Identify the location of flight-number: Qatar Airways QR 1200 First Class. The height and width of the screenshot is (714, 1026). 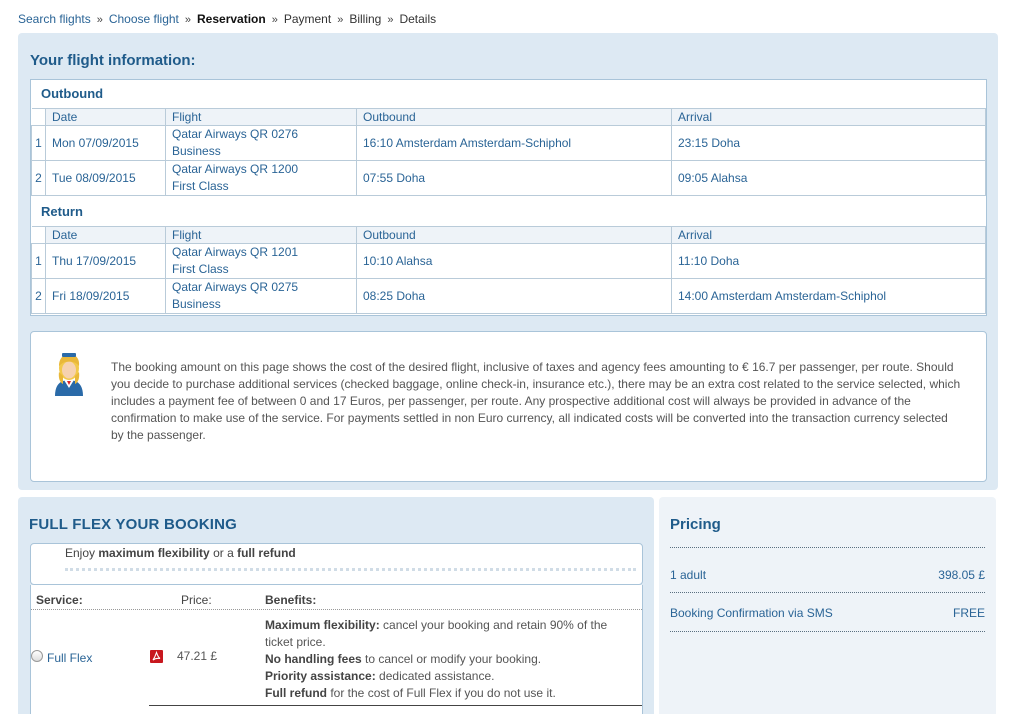
(261, 178).